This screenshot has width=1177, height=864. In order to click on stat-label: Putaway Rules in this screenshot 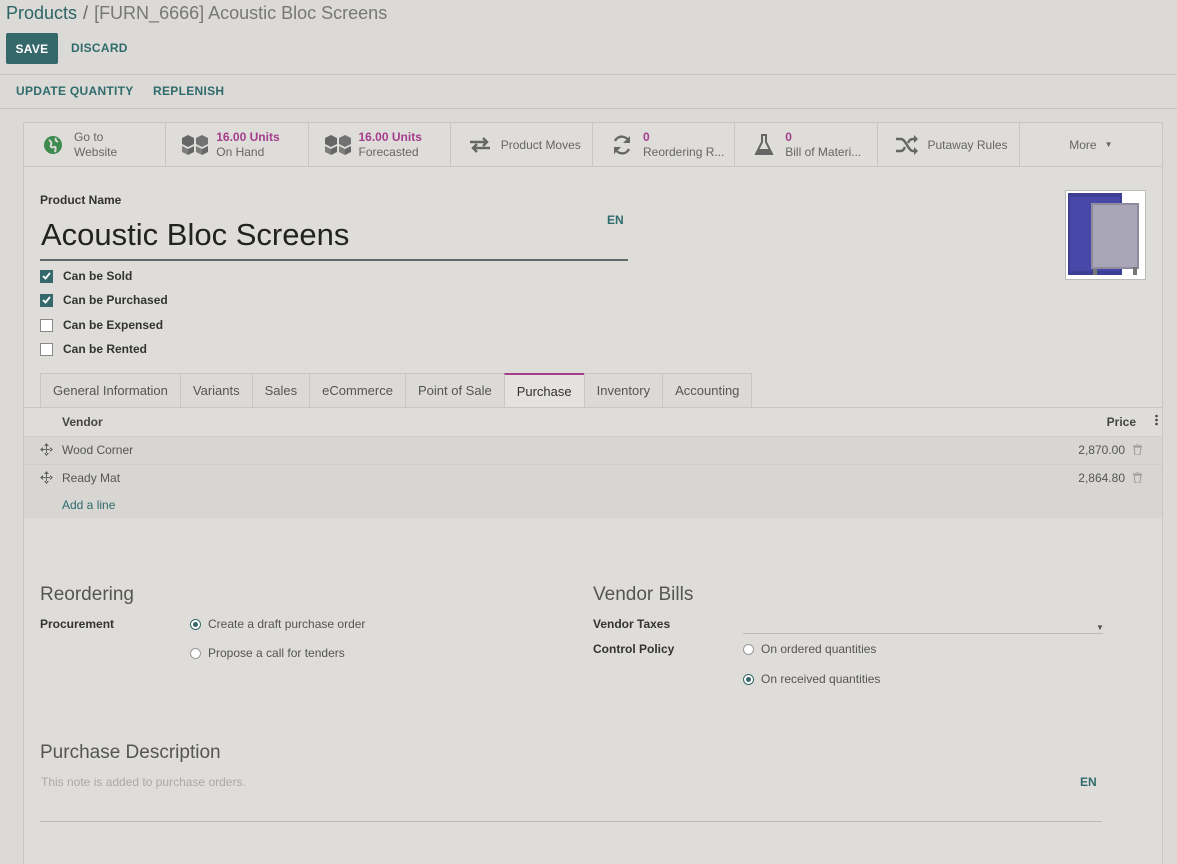, I will do `click(967, 144)`.